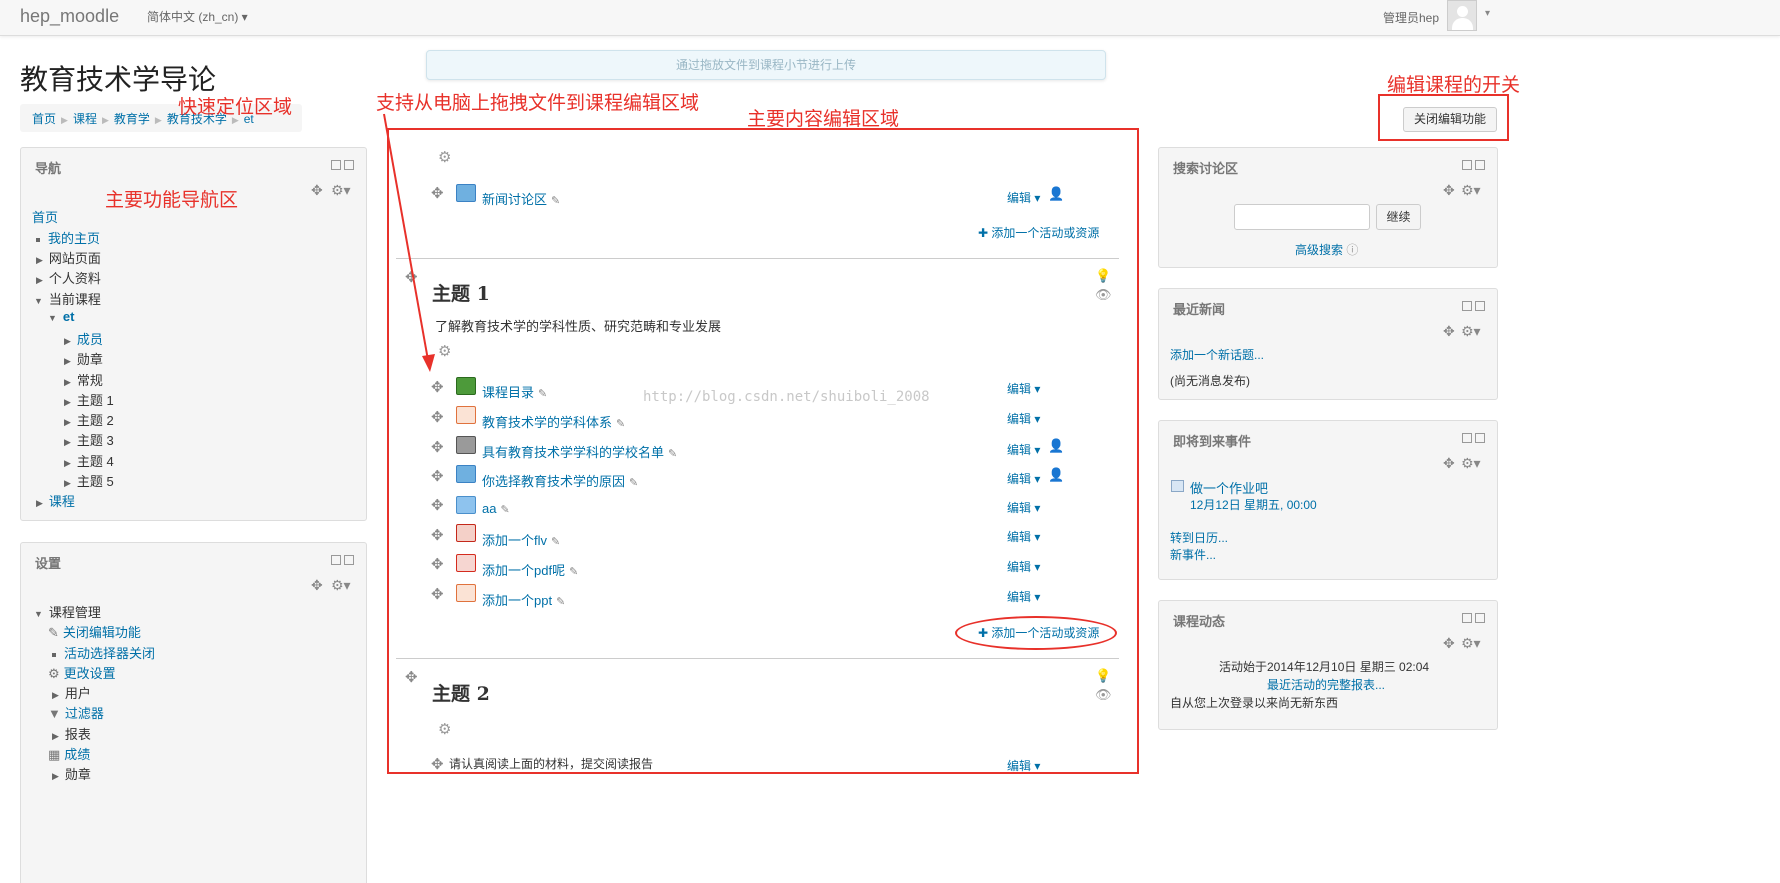 This screenshot has height=883, width=1780. What do you see at coordinates (71, 733) in the screenshot?
I see `settings-reports: ▶ 报表` at bounding box center [71, 733].